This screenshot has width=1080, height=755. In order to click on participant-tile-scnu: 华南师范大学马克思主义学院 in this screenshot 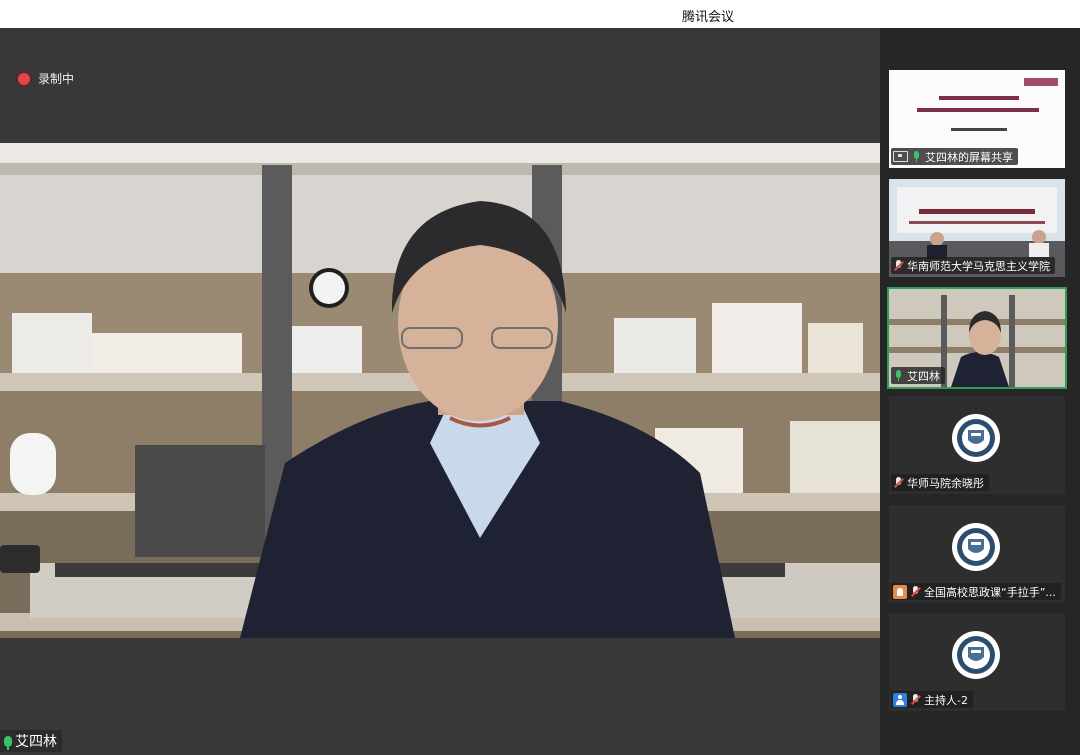, I will do `click(977, 228)`.